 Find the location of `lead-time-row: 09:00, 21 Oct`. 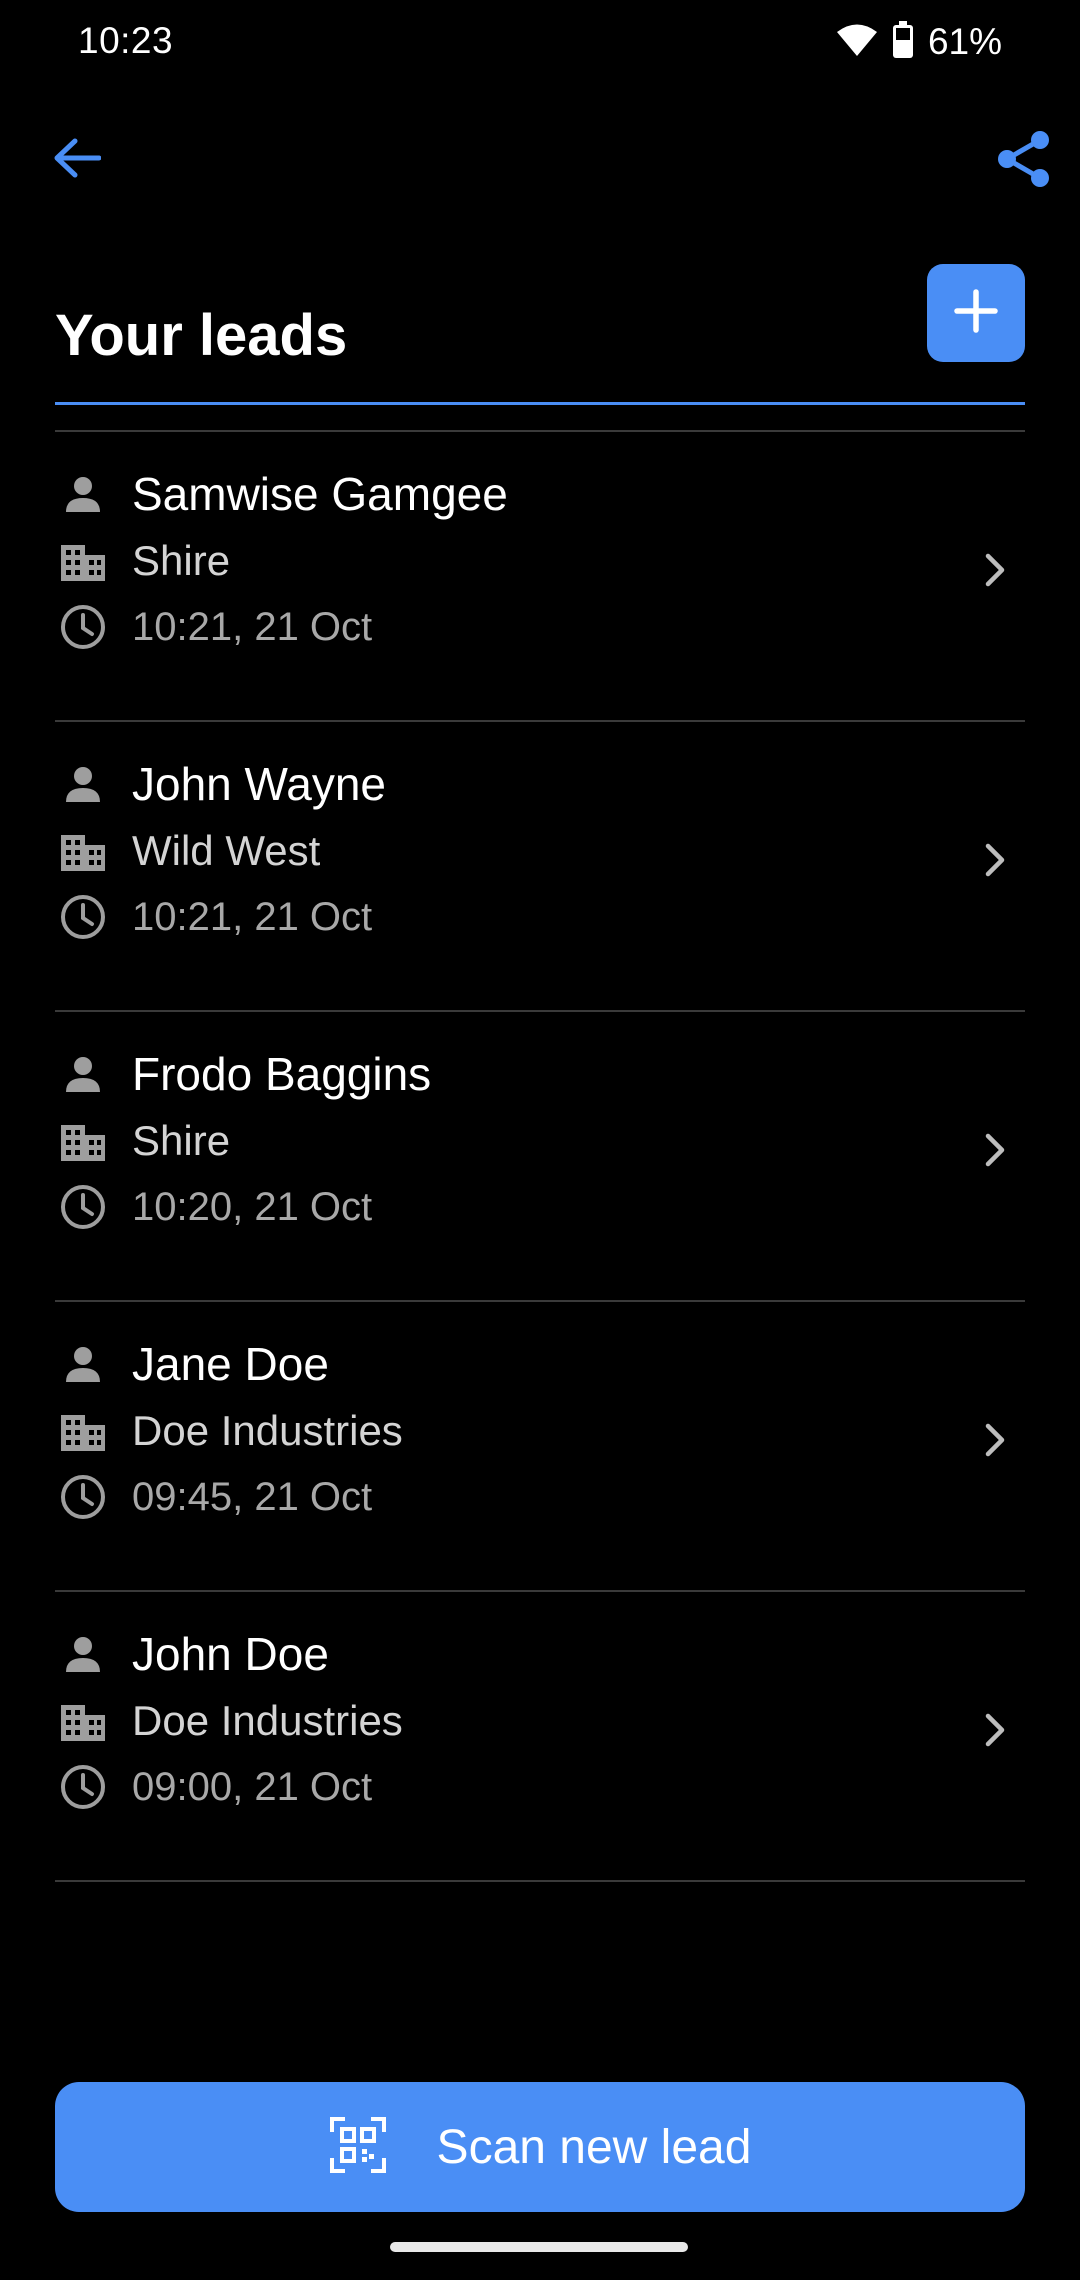

lead-time-row: 09:00, 21 Oct is located at coordinates (213, 1787).